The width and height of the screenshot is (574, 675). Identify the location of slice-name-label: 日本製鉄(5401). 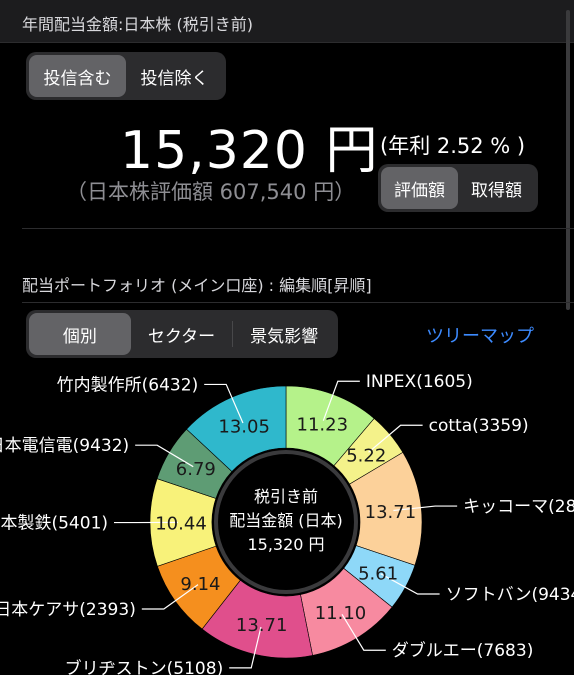
(54, 524).